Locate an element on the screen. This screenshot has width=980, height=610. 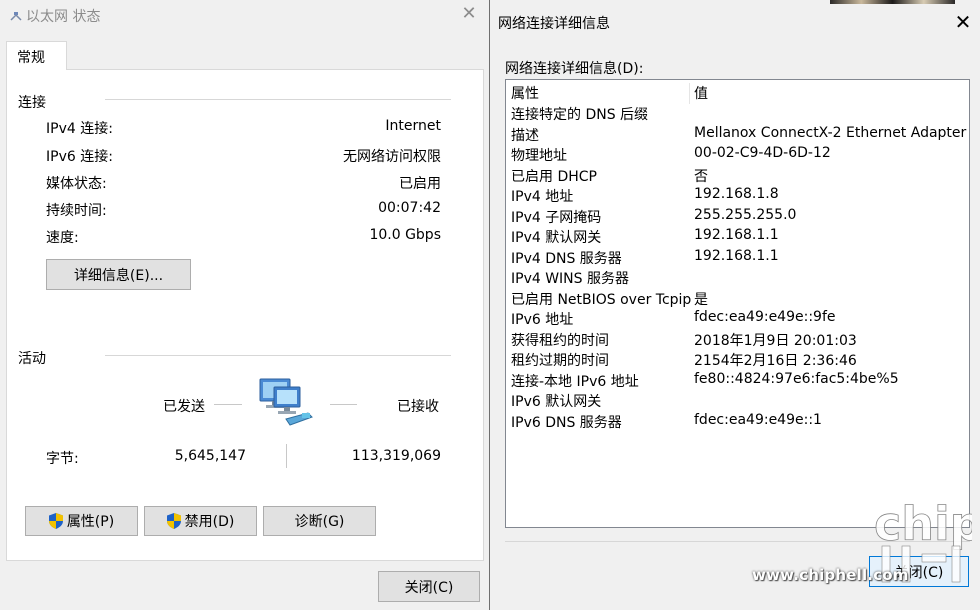
duration-value: 00:07:42 is located at coordinates (409, 208).